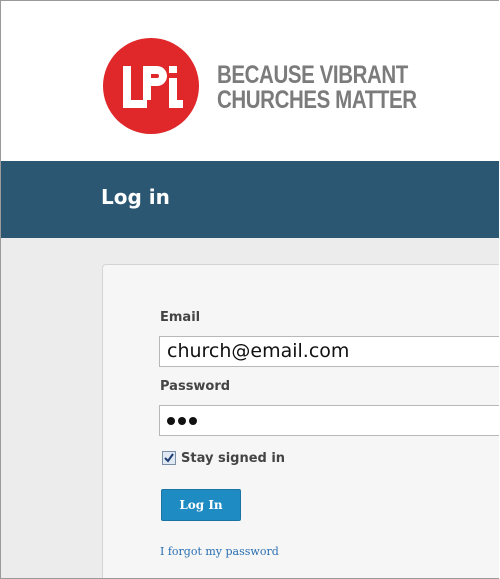 This screenshot has height=579, width=500. I want to click on stay-signed-in-label: Stay signed in, so click(233, 458).